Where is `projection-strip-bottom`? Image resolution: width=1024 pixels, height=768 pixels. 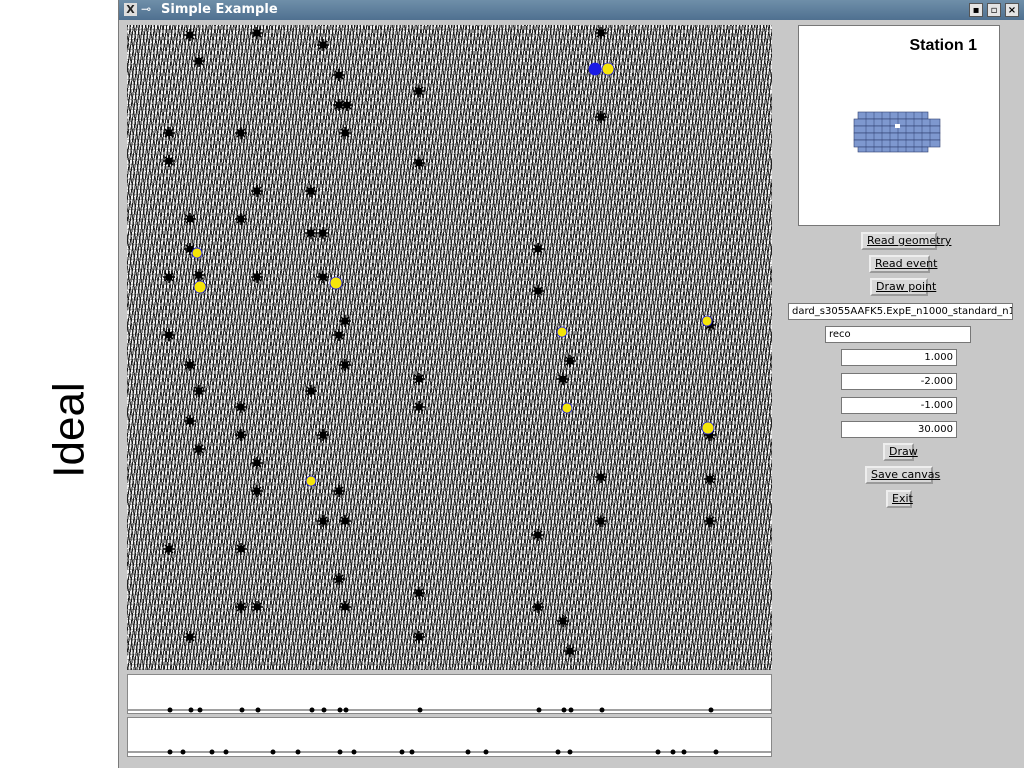
projection-strip-bottom is located at coordinates (449, 737).